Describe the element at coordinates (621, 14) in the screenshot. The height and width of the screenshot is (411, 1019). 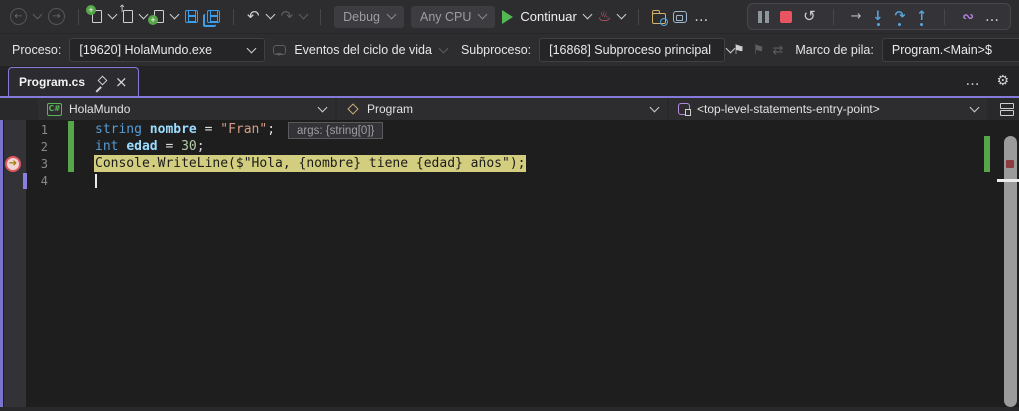
I see `hot-reload-chevron-icon` at that location.